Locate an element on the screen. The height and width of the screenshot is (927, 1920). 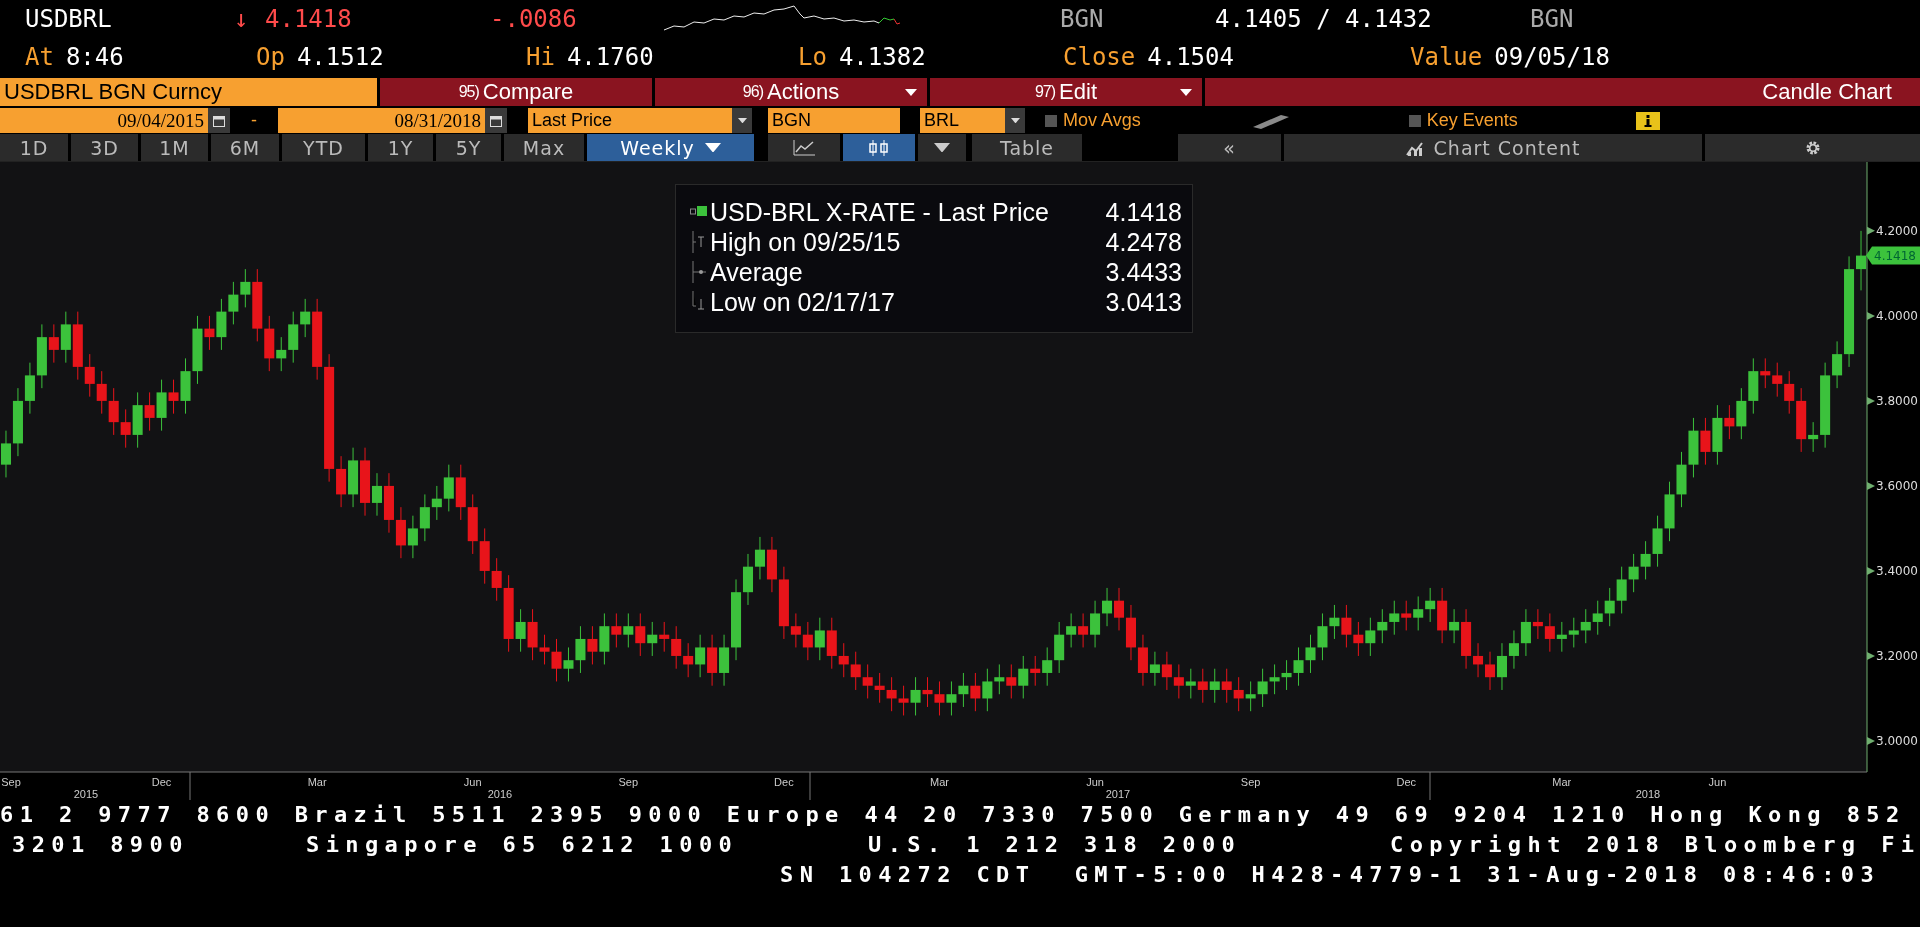
end-date-field: 08/31/2018 is located at coordinates (381, 120).